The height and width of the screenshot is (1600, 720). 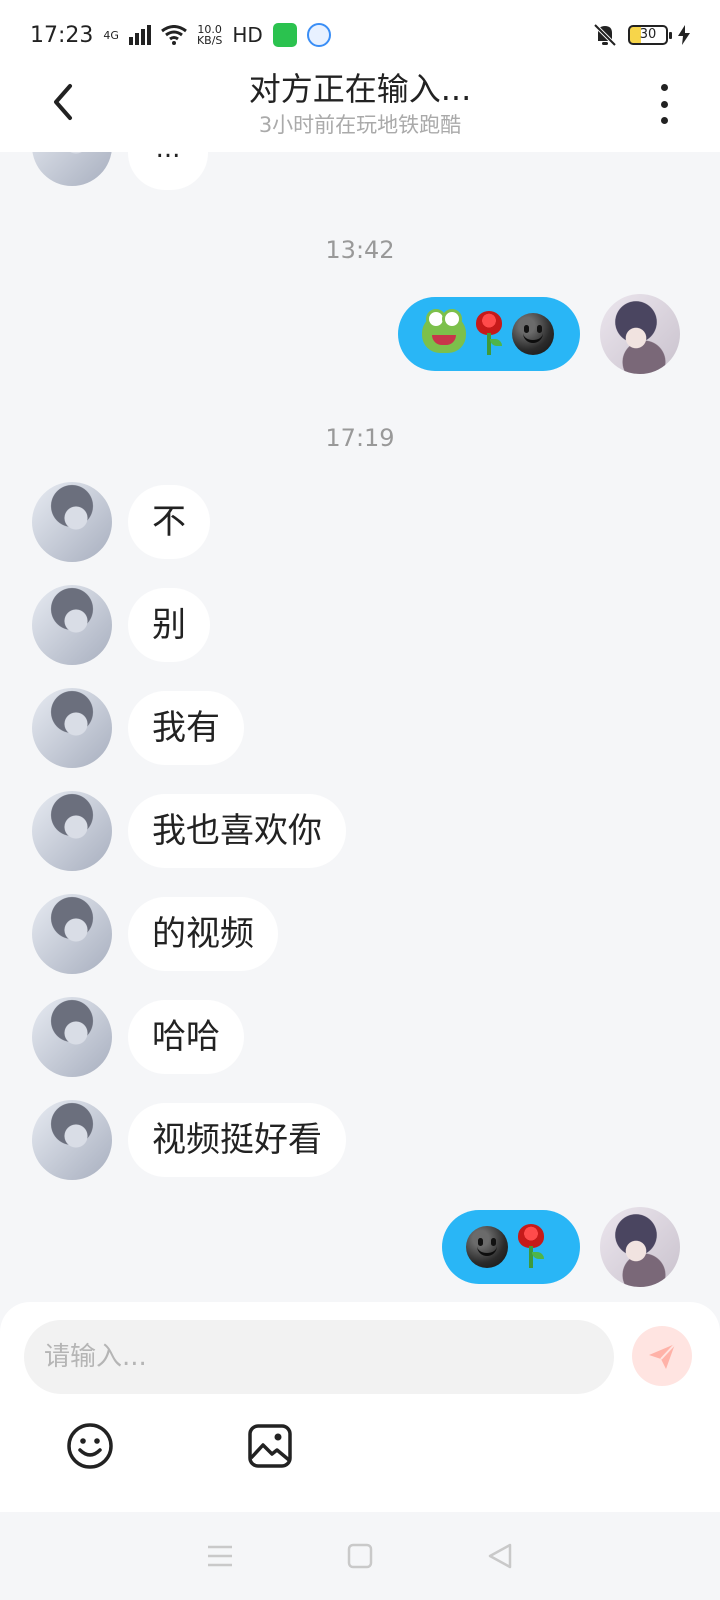 I want to click on message-bubble-other: 视频挺好看, so click(x=237, y=1140).